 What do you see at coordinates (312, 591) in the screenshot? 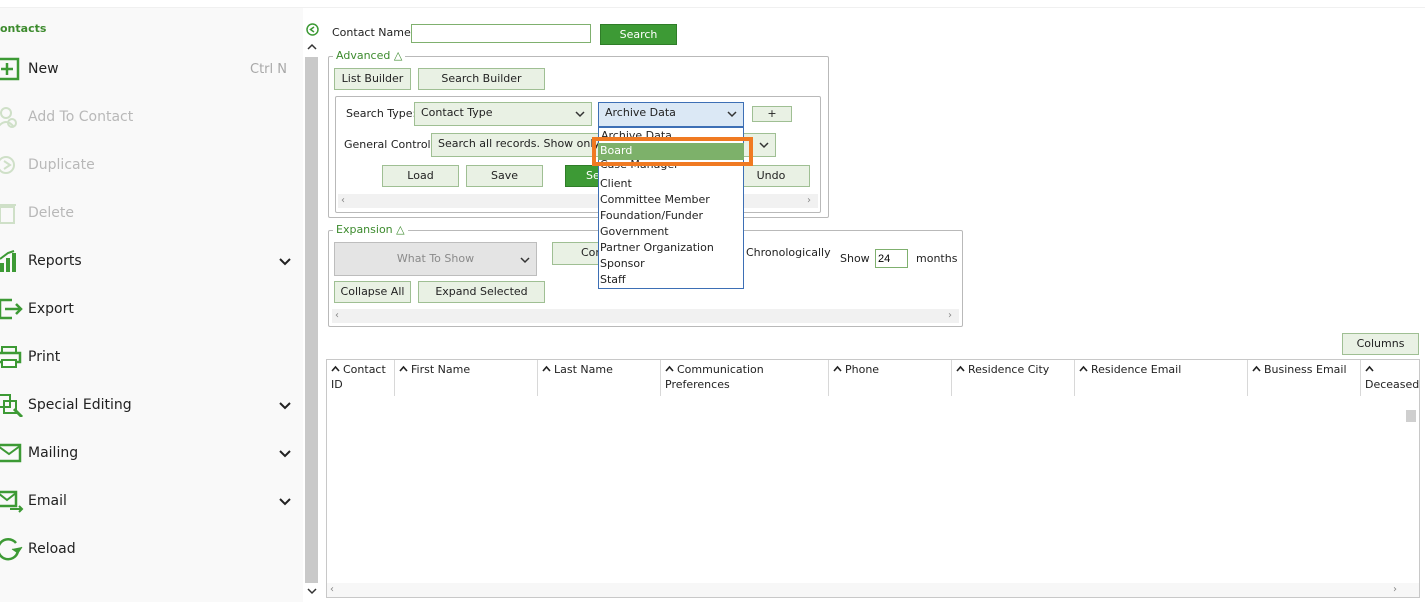
I see `scroll-down-icon` at bounding box center [312, 591].